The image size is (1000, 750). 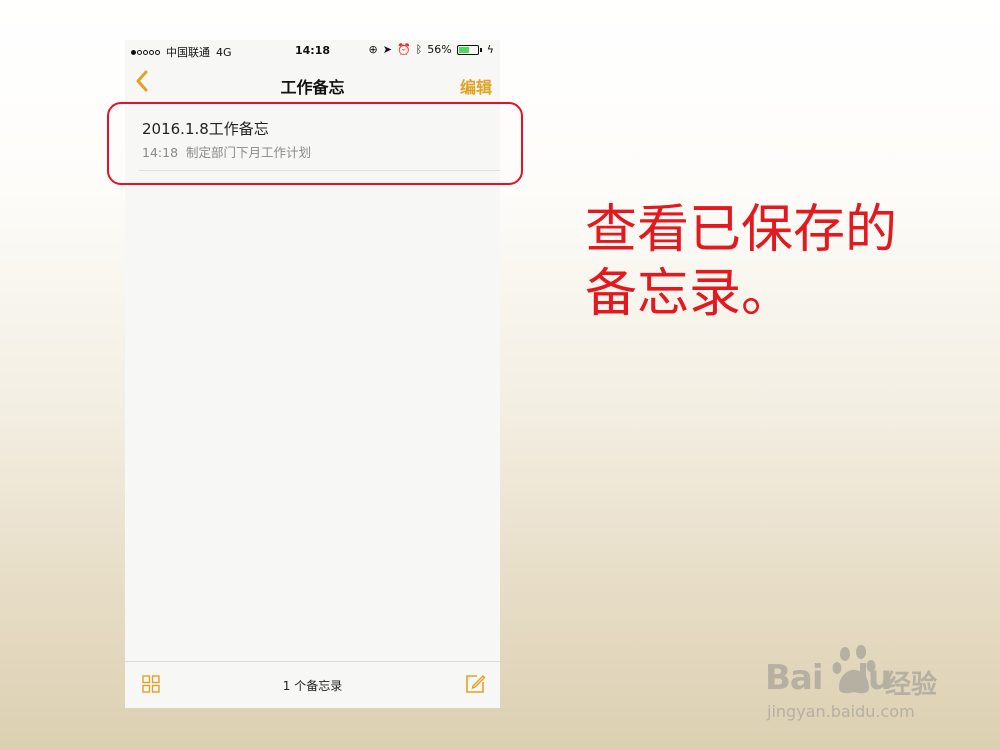 I want to click on bluetooth-icon: ᛒ, so click(x=419, y=49).